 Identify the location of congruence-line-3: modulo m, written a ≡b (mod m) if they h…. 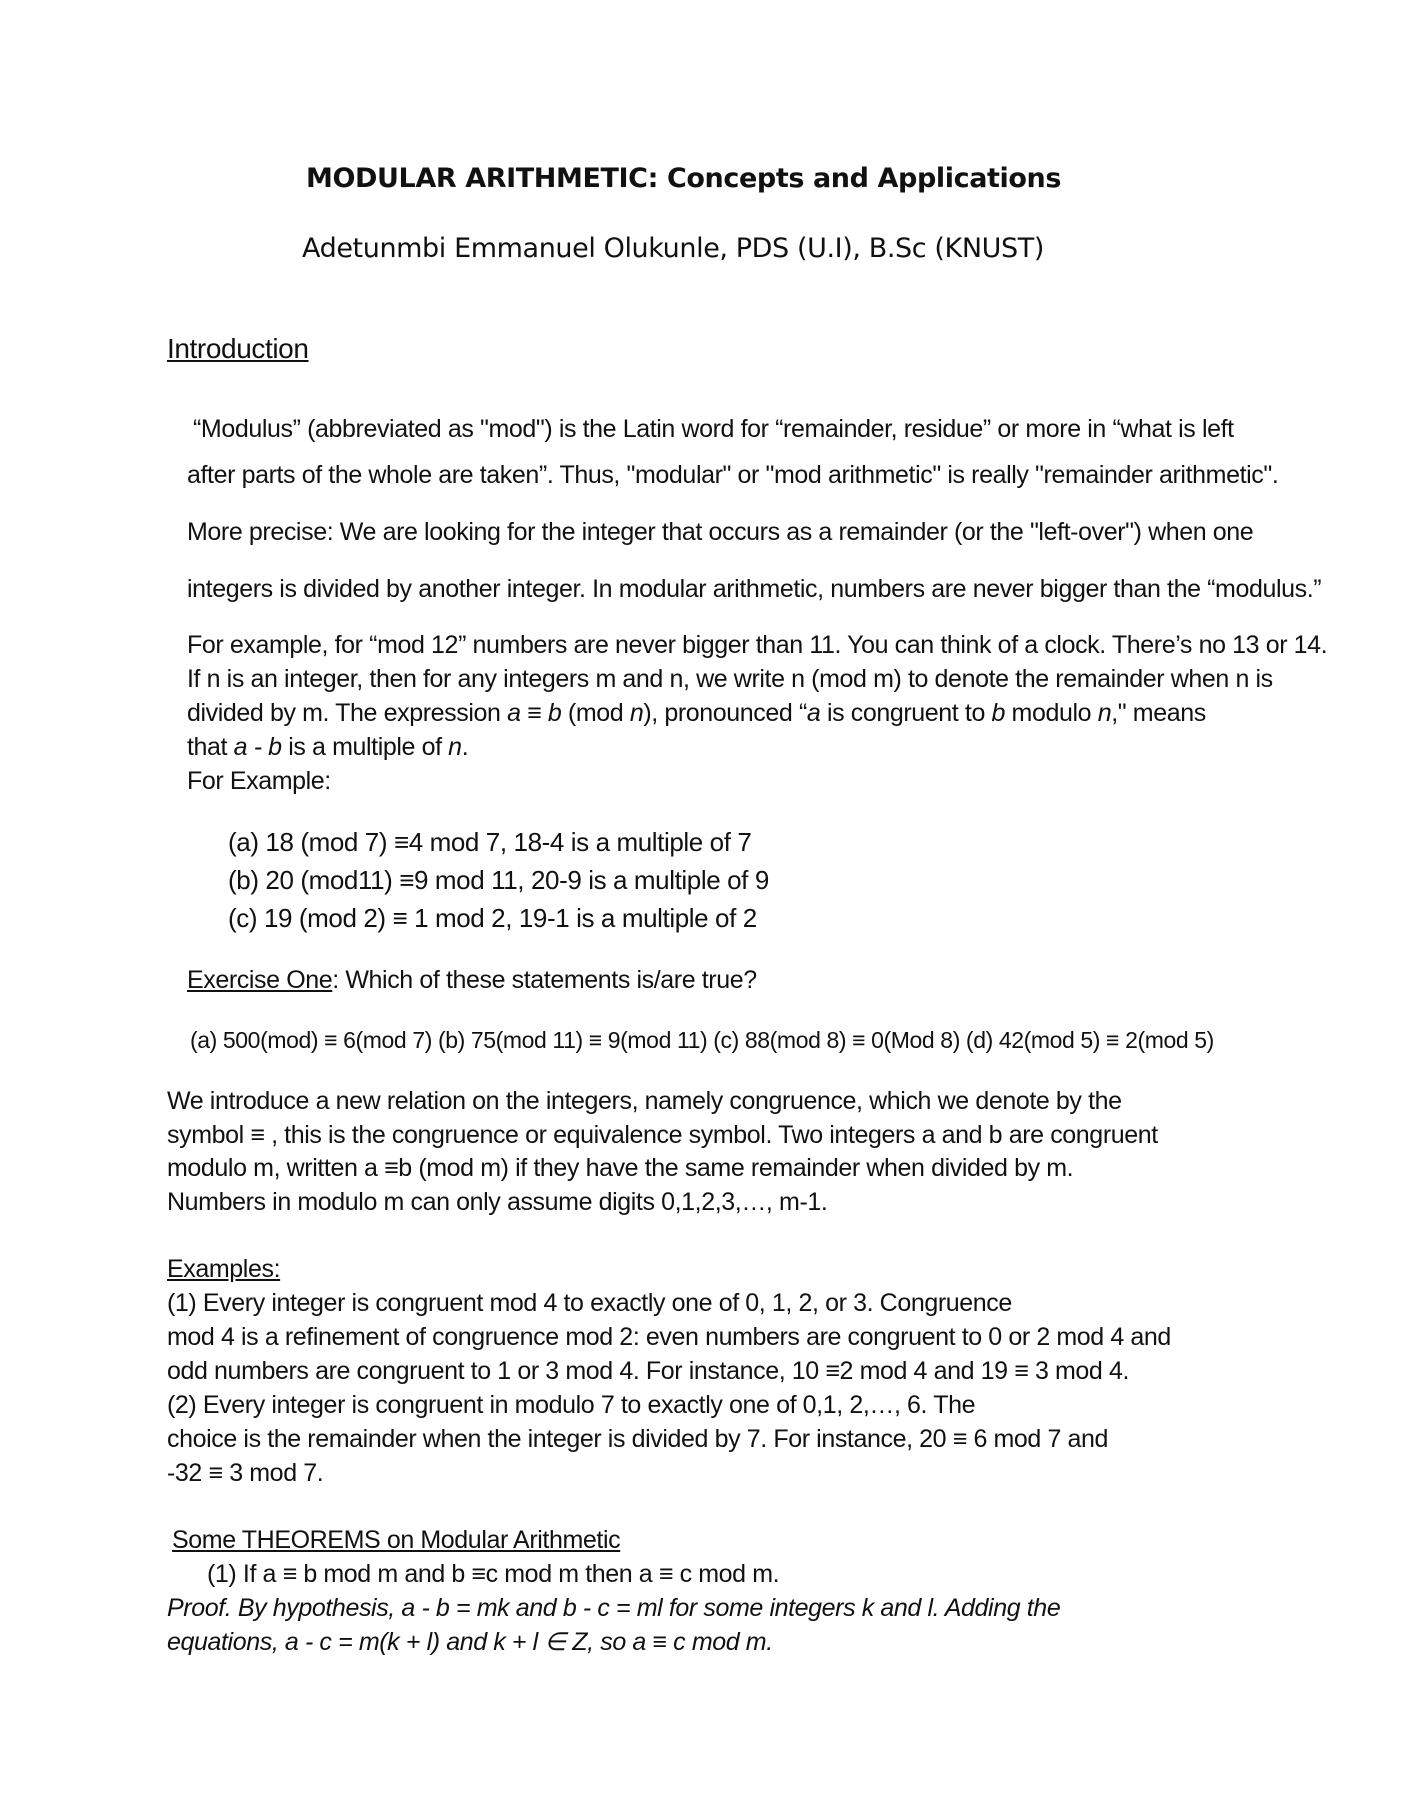
(620, 1168).